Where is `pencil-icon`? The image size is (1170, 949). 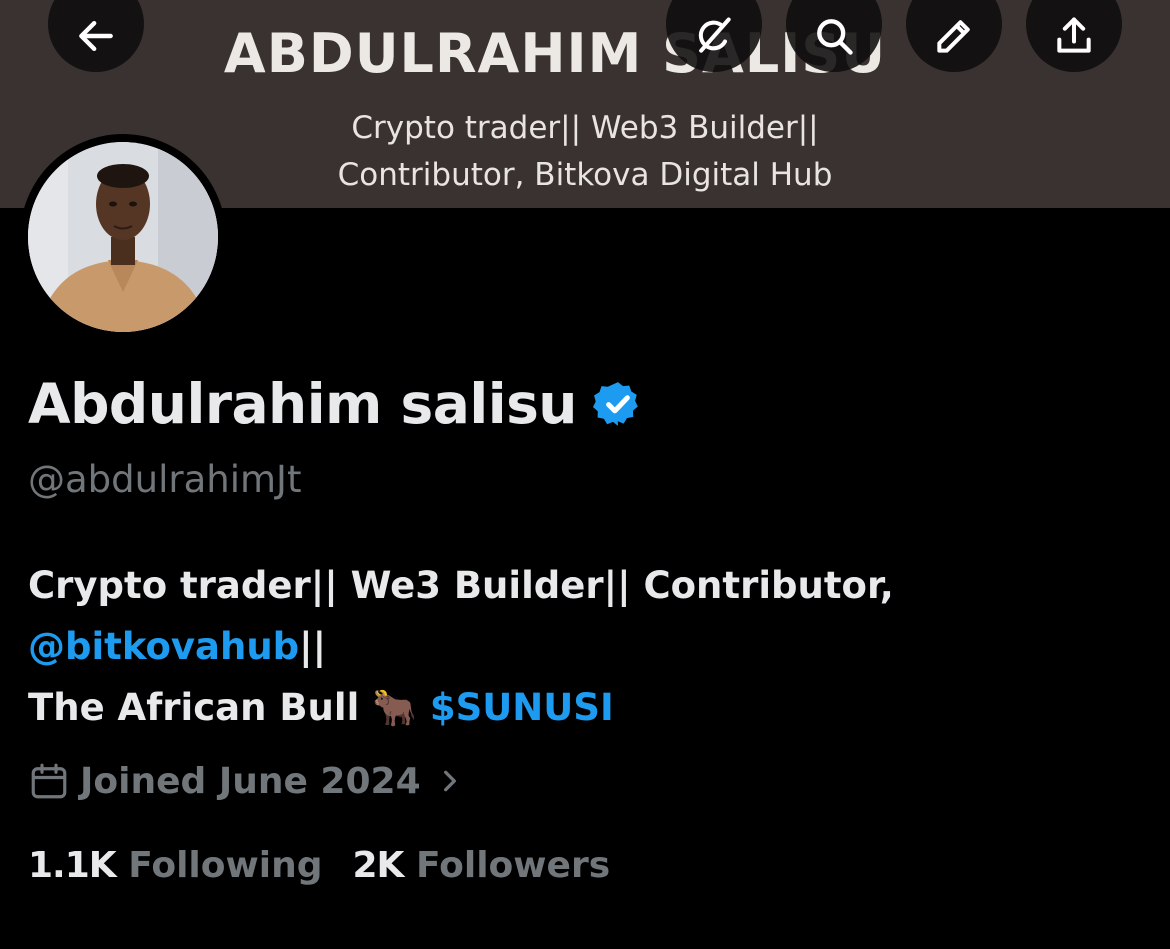
pencil-icon is located at coordinates (953, 36).